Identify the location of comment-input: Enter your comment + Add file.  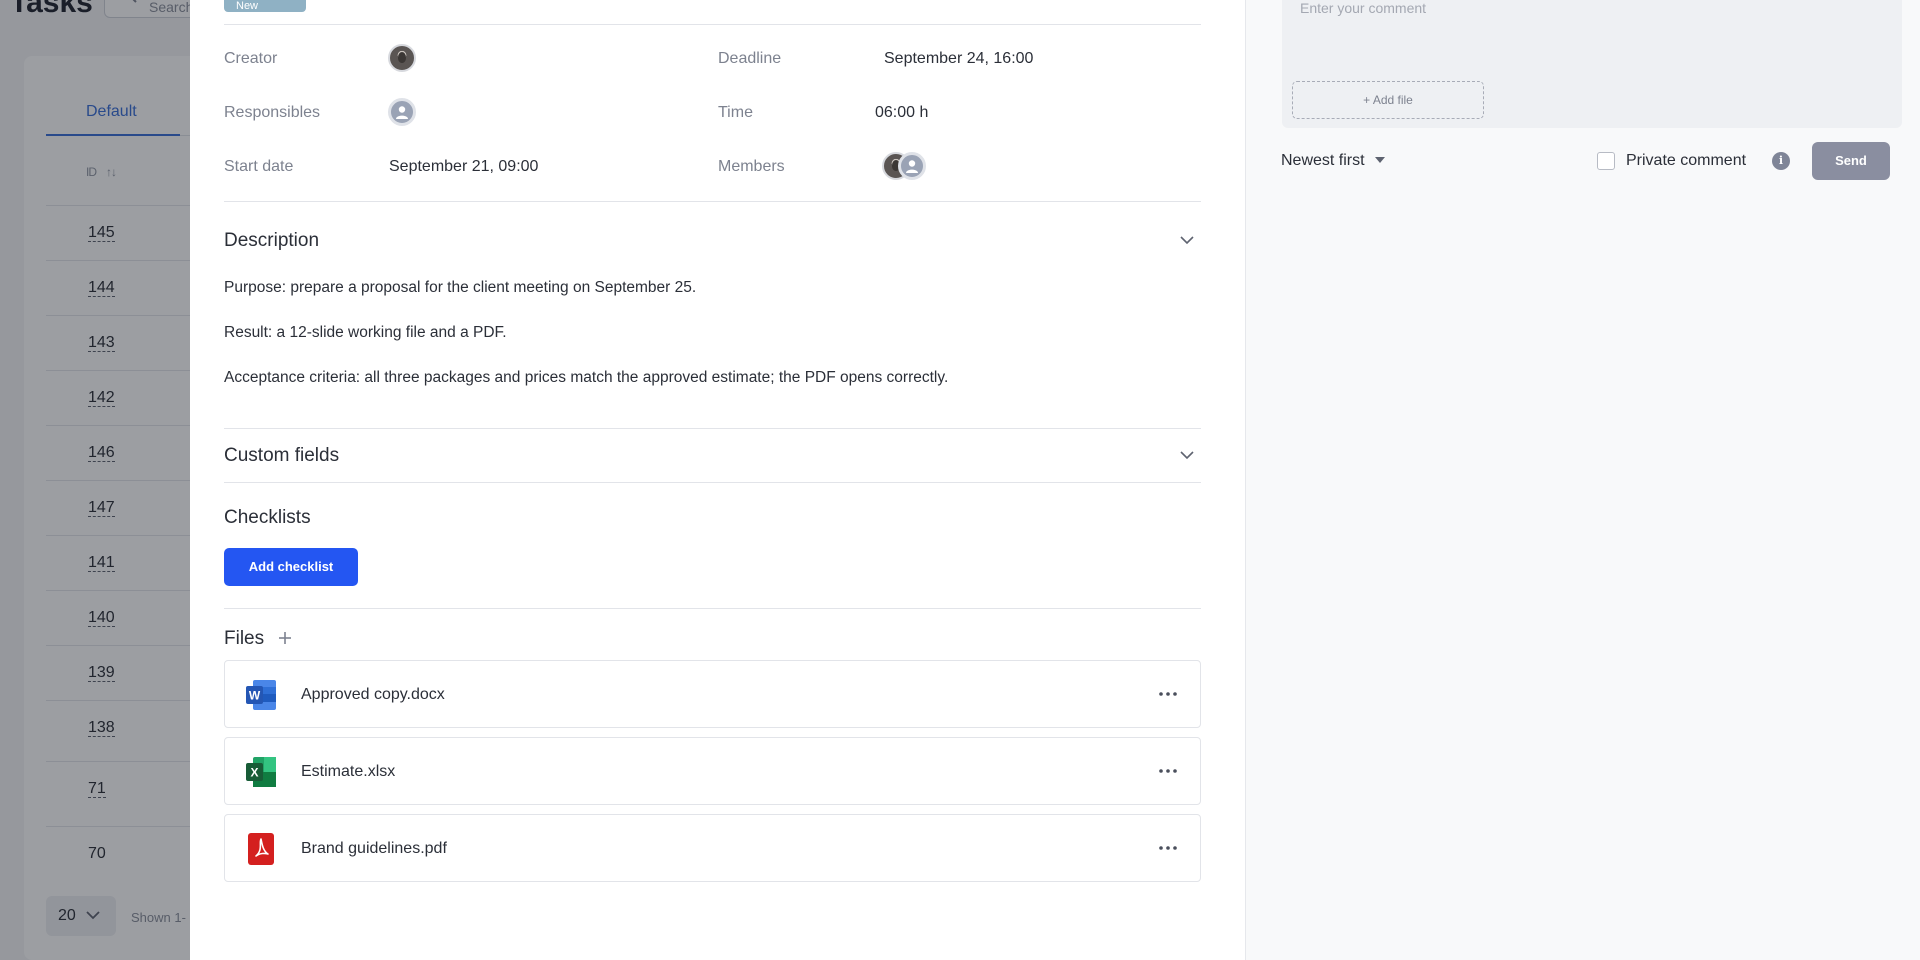
(1592, 64).